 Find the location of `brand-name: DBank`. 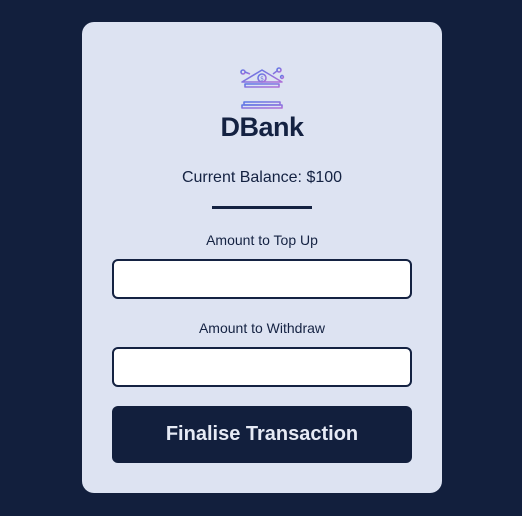

brand-name: DBank is located at coordinates (262, 127).